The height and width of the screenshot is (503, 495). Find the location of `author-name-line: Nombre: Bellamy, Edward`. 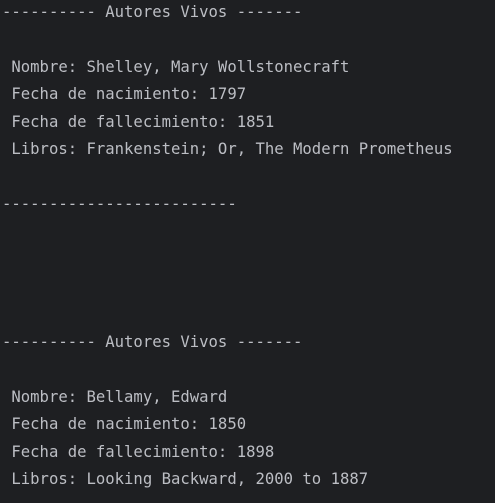

author-name-line: Nombre: Bellamy, Edward is located at coordinates (115, 397).